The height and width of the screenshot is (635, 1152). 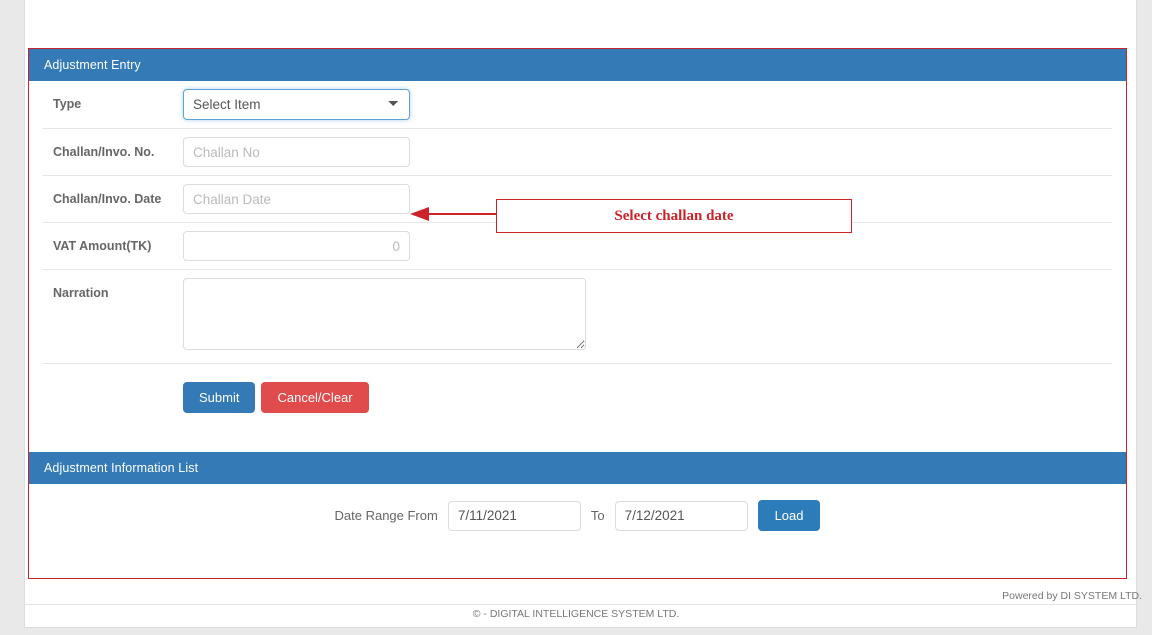 I want to click on field-narration, so click(x=647, y=316).